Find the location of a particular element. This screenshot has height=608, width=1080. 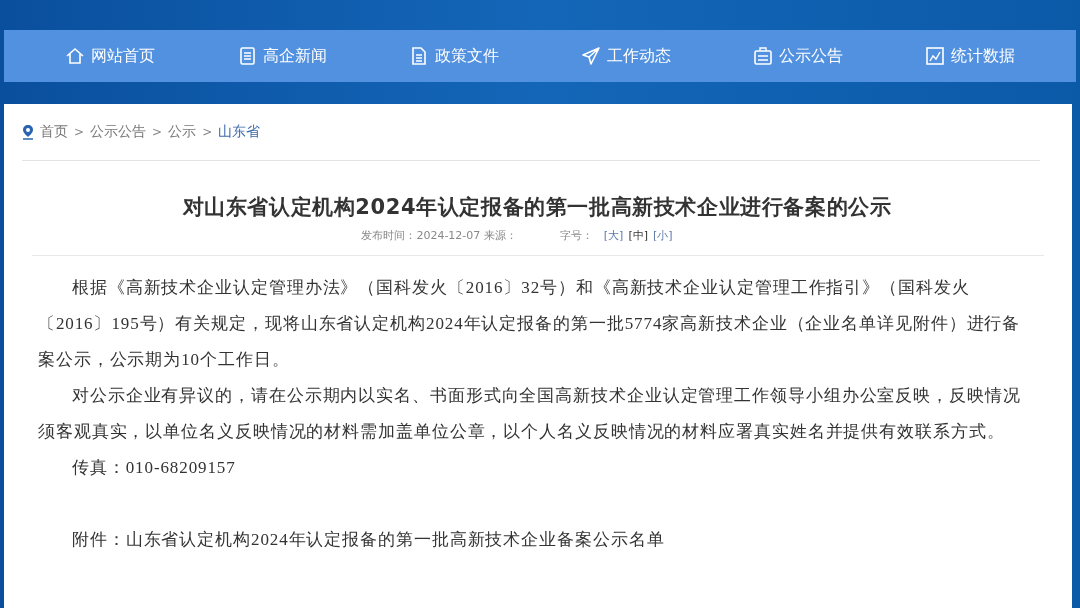

breadcrumb-link: 公示公告 is located at coordinates (118, 132).